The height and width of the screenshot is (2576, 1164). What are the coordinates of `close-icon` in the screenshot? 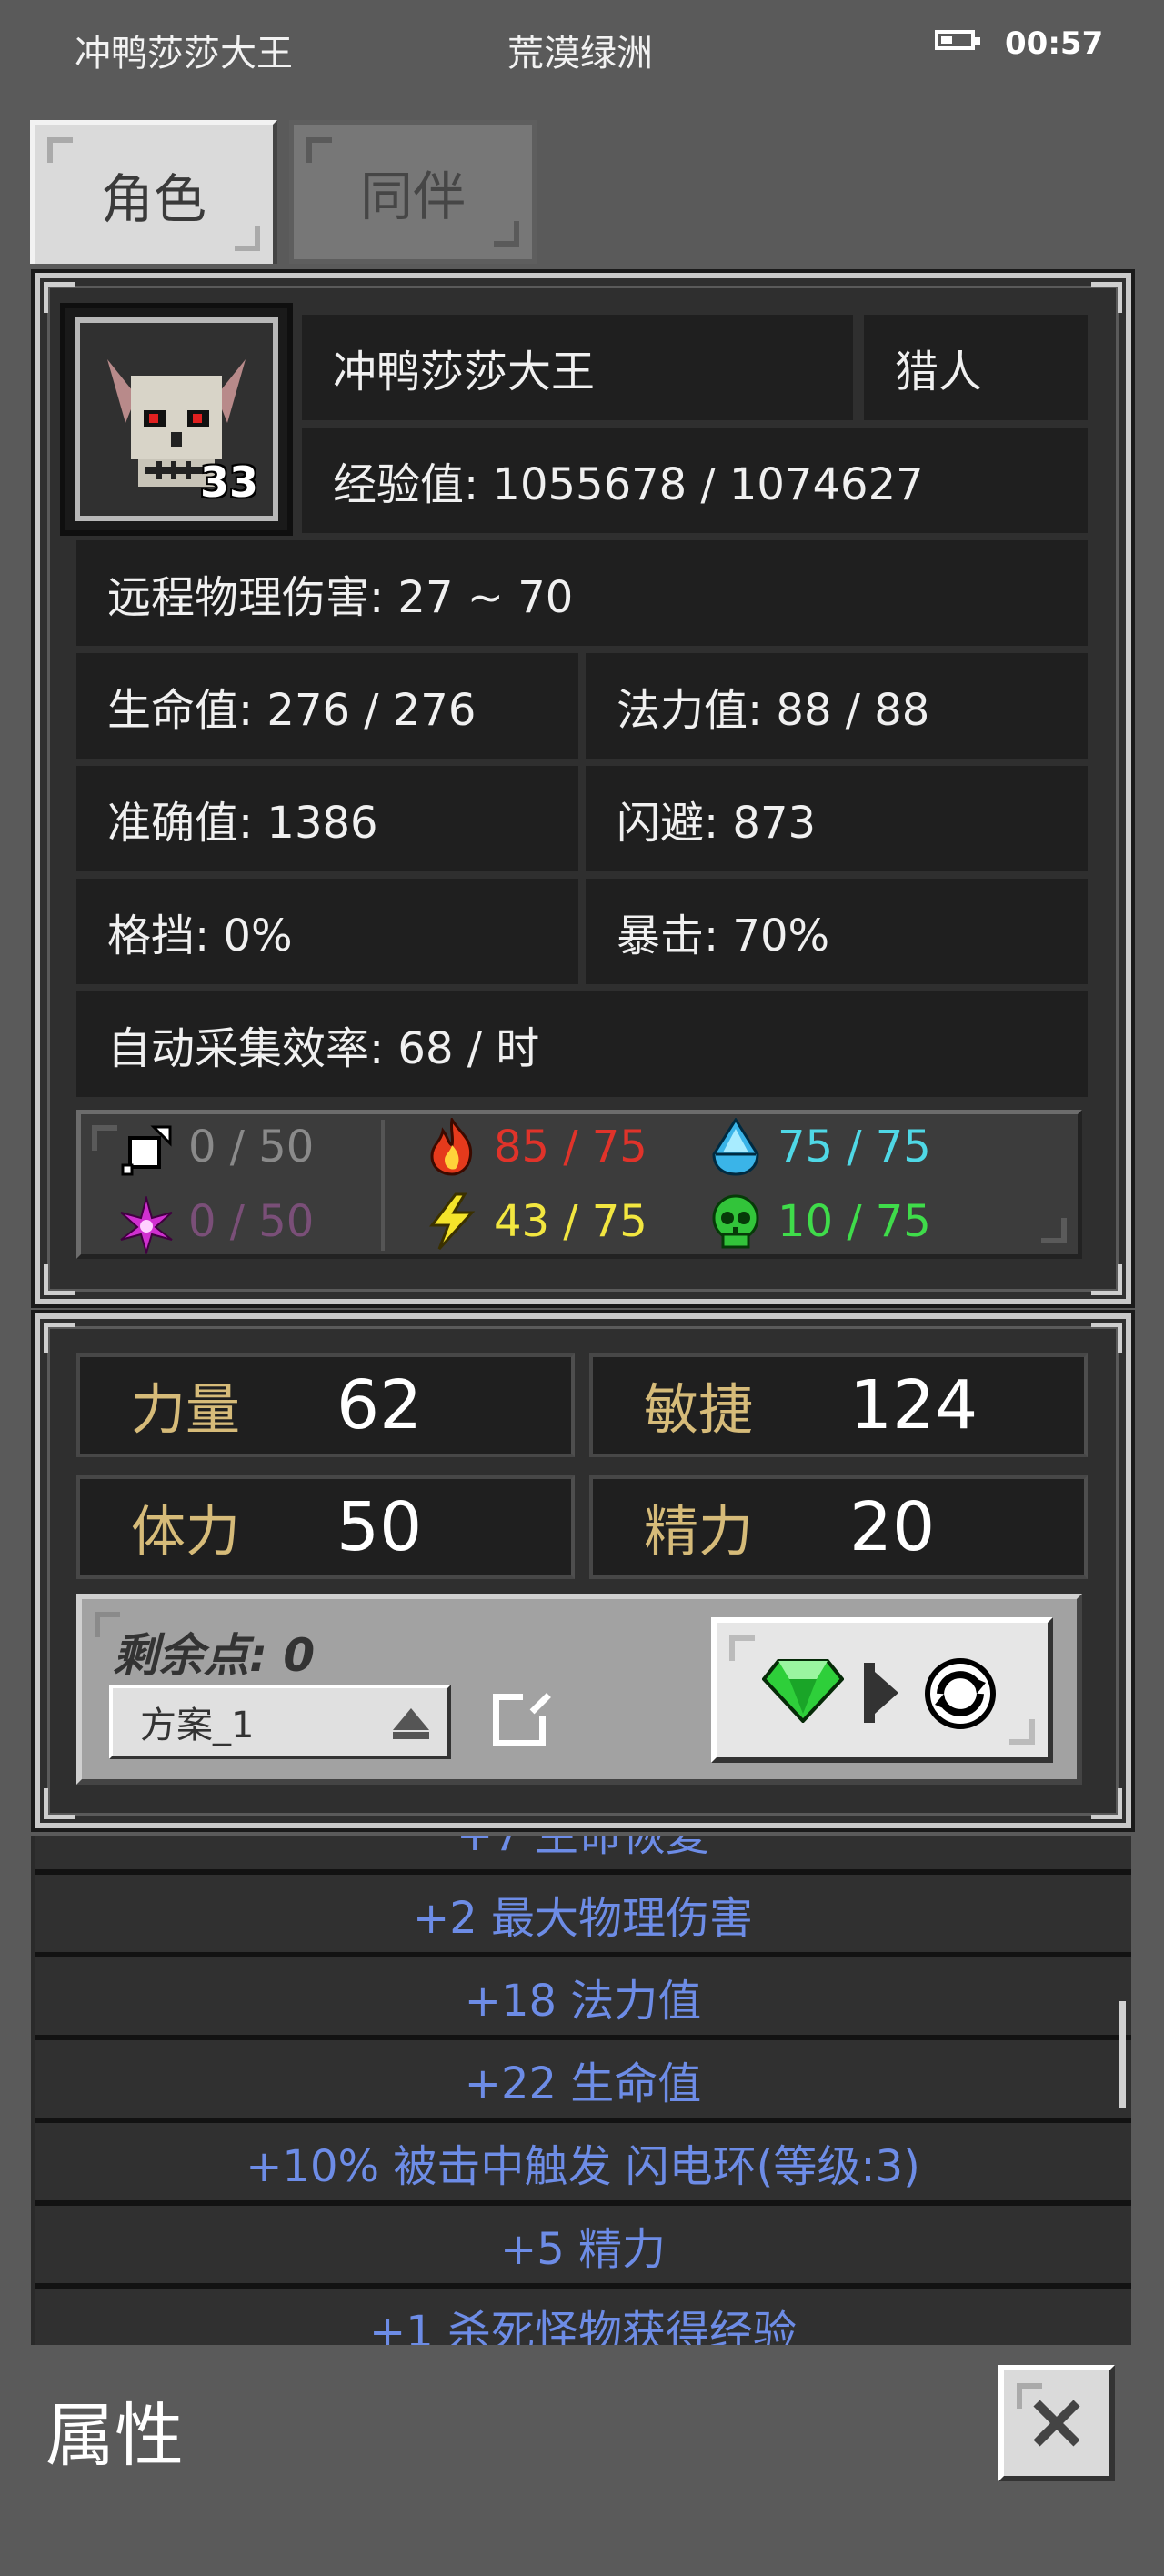 It's located at (1057, 2423).